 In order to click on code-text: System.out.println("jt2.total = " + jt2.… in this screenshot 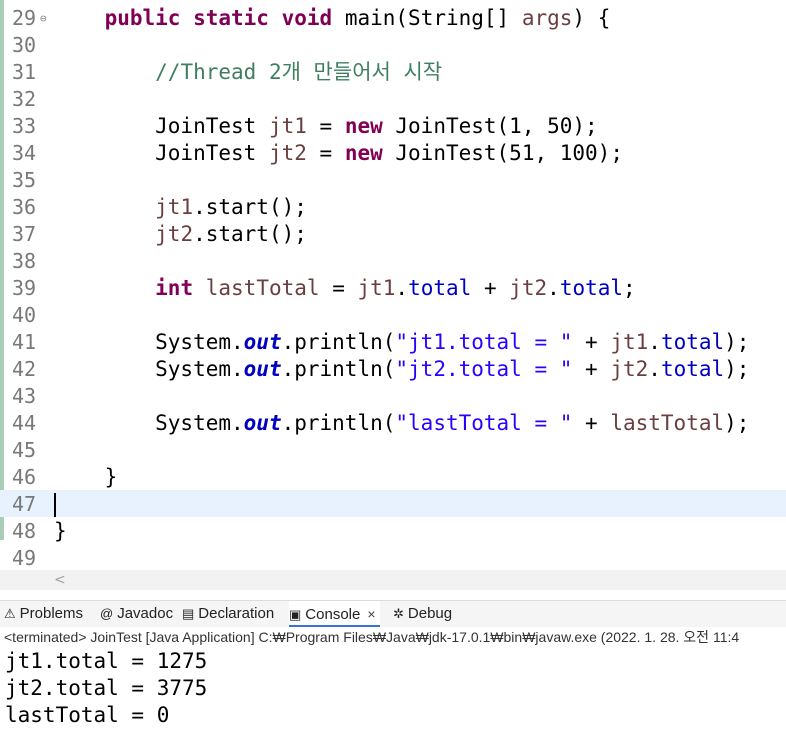, I will do `click(401, 369)`.